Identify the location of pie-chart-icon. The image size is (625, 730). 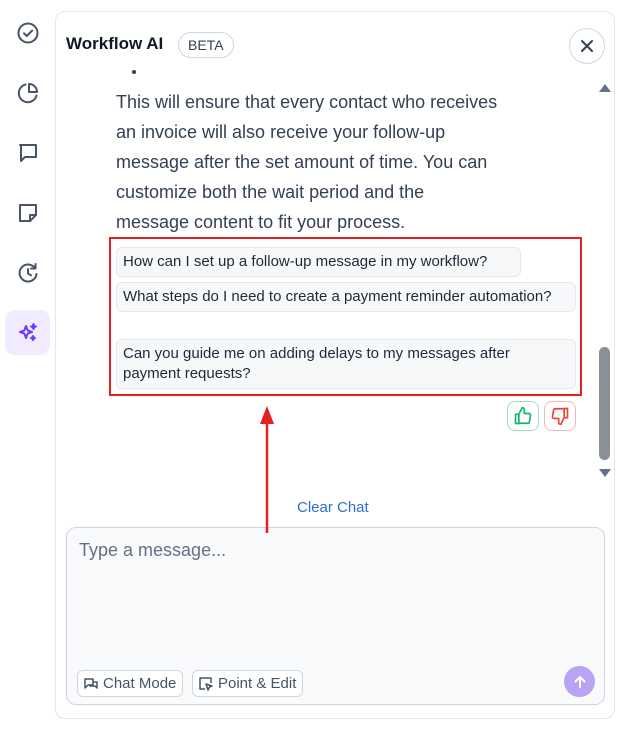
(27, 92).